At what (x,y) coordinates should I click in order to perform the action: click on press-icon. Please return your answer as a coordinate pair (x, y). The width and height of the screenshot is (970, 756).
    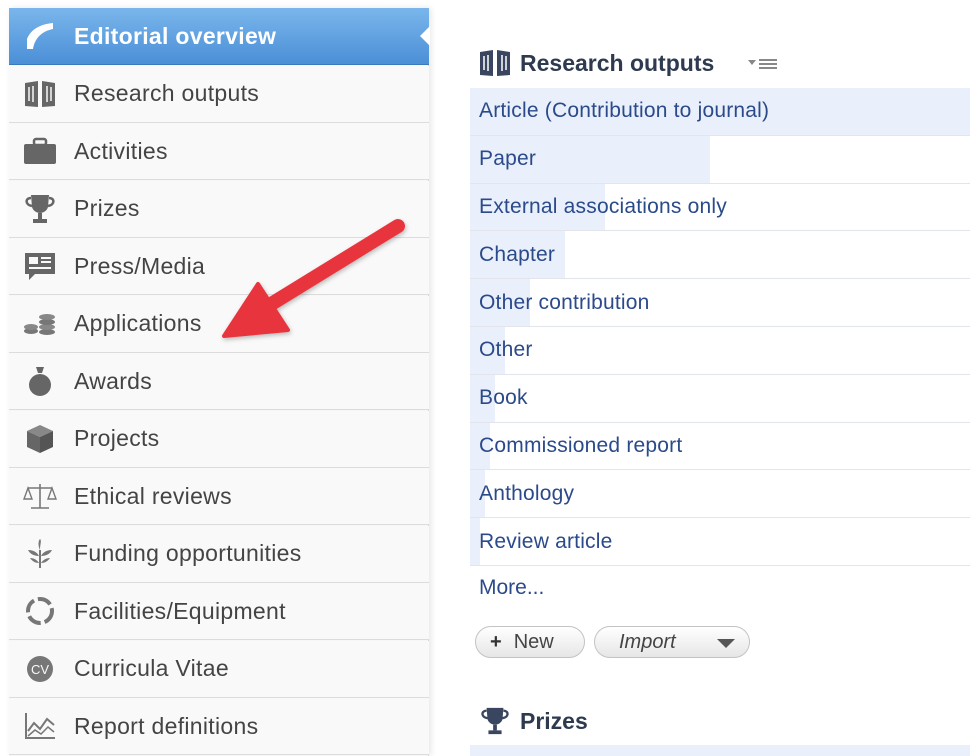
    Looking at the image, I should click on (40, 266).